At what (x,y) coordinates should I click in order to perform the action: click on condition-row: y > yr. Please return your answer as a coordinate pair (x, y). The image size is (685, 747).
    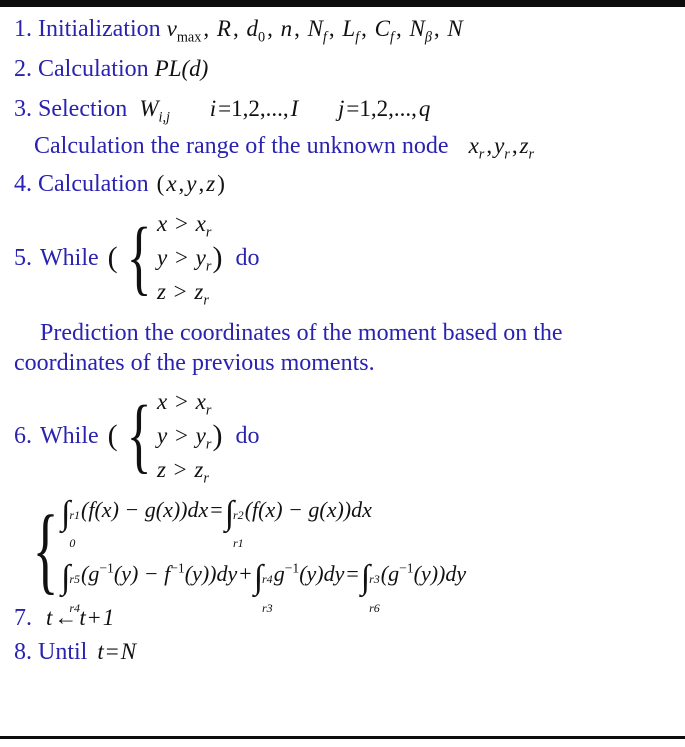
    Looking at the image, I should click on (184, 436).